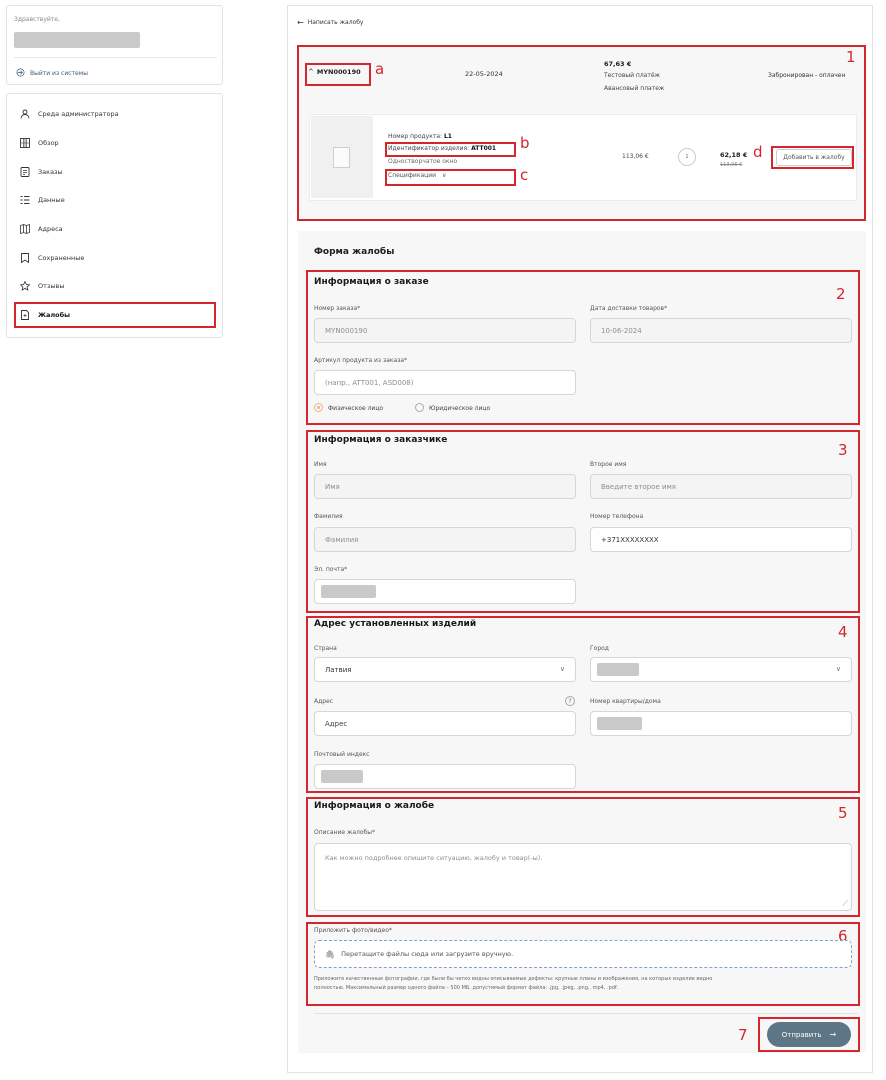 This screenshot has height=1080, width=886. Describe the element at coordinates (331, 569) in the screenshot. I see `email-label: Эл. почта*` at that location.